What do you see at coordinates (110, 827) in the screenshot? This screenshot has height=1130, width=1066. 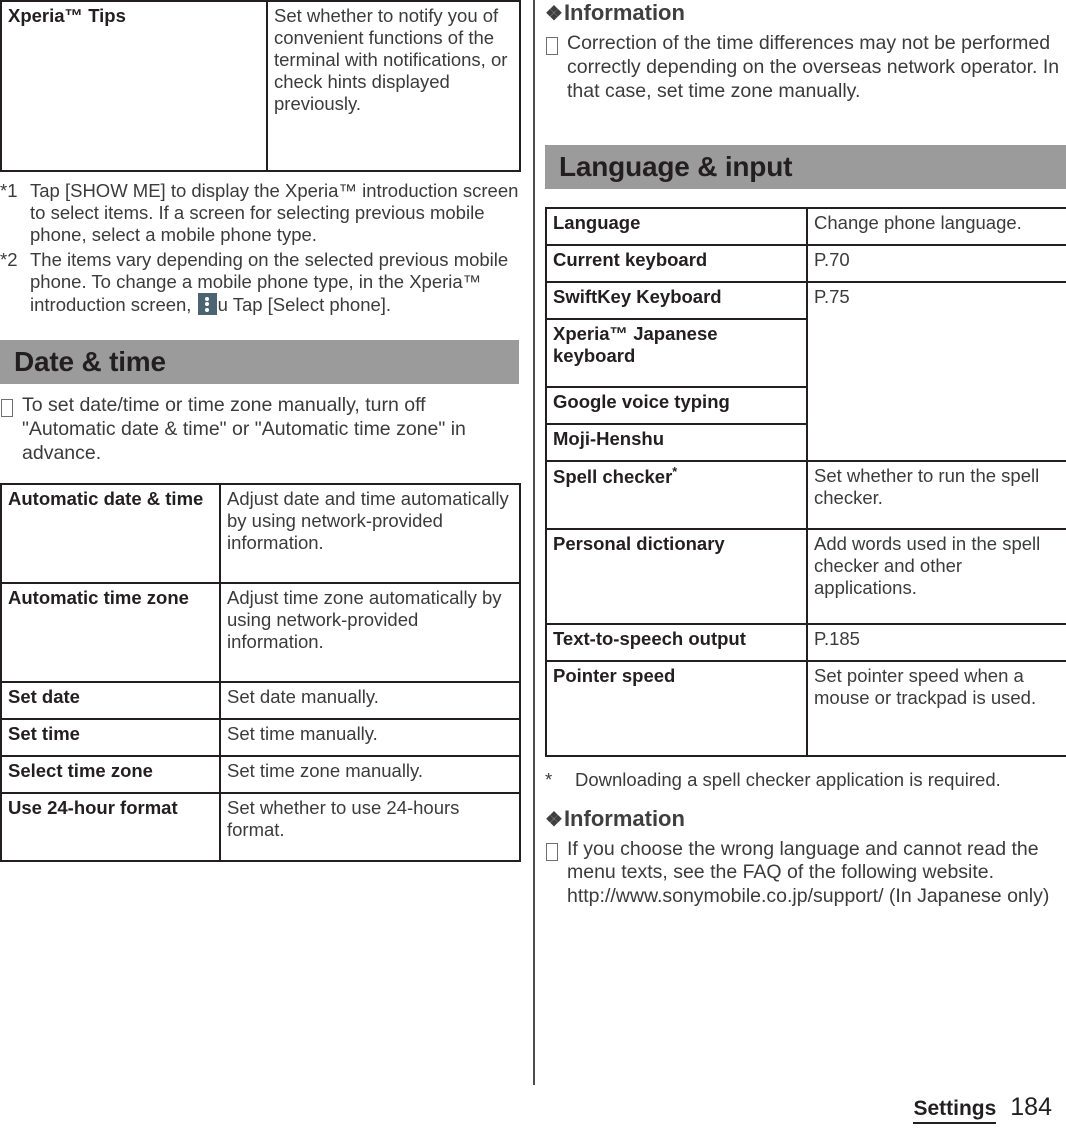 I see `setting-label: Use 24-hour format` at bounding box center [110, 827].